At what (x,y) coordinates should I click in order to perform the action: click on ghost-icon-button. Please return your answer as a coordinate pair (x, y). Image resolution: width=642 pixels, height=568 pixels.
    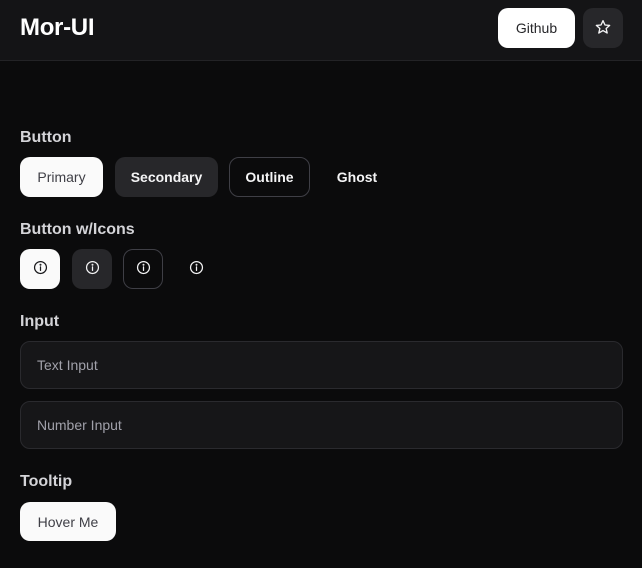
    Looking at the image, I should click on (196, 269).